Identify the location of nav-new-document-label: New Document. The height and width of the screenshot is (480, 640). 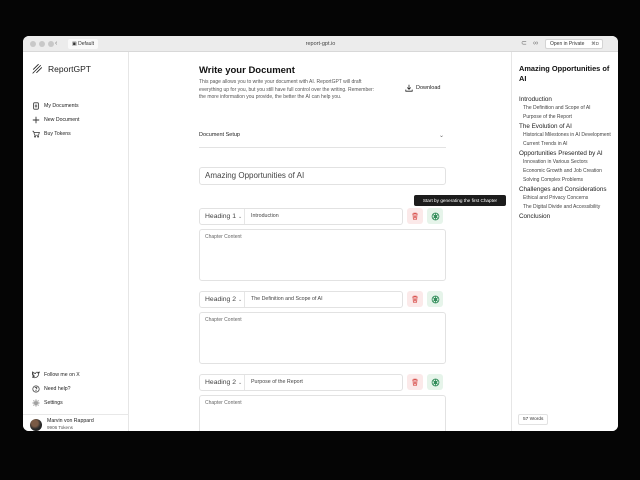
(62, 120).